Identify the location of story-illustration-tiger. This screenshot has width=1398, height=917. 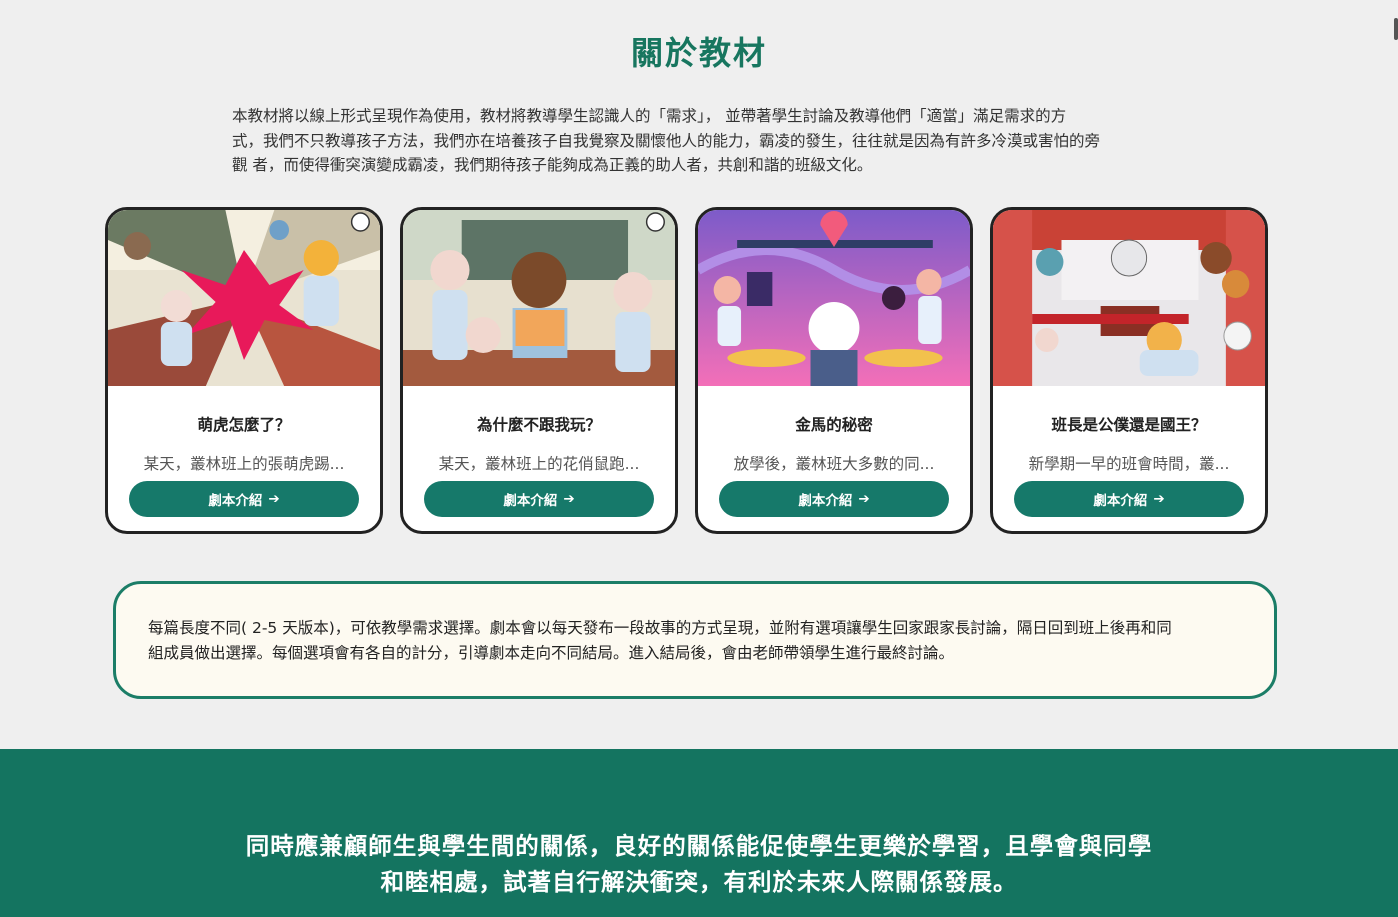
(244, 298).